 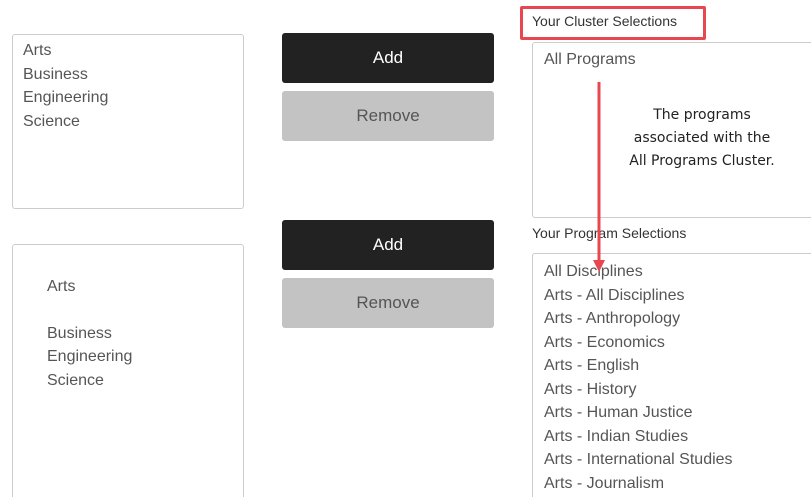 I want to click on cluster-option: Business, so click(x=133, y=75).